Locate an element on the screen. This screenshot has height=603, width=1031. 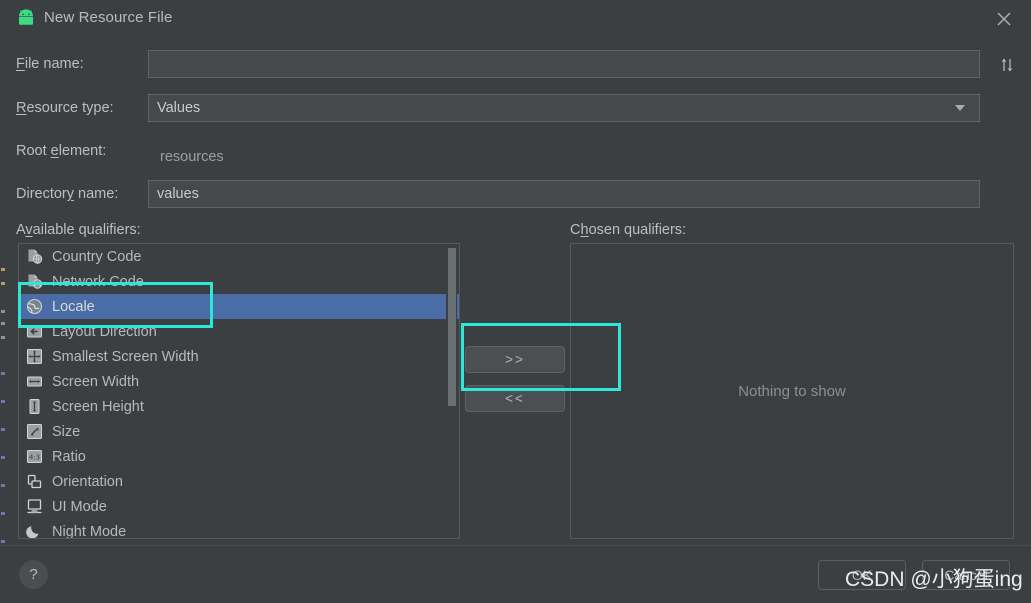
ui-mode-icon is located at coordinates (34, 506).